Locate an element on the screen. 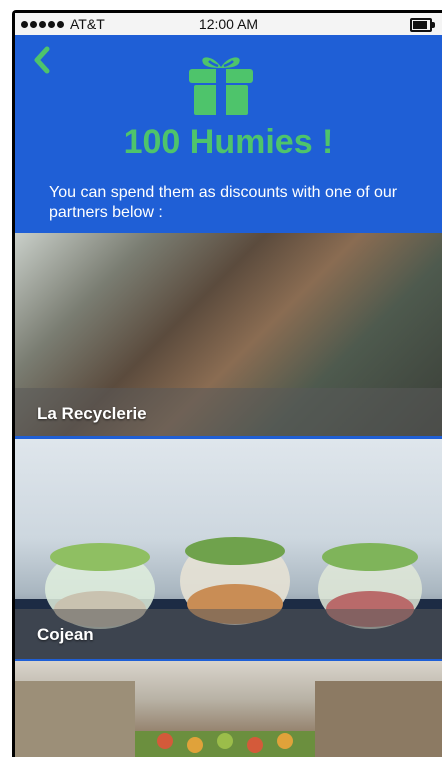 Image resolution: width=442 pixels, height=757 pixels. partner-card-grocery is located at coordinates (228, 709).